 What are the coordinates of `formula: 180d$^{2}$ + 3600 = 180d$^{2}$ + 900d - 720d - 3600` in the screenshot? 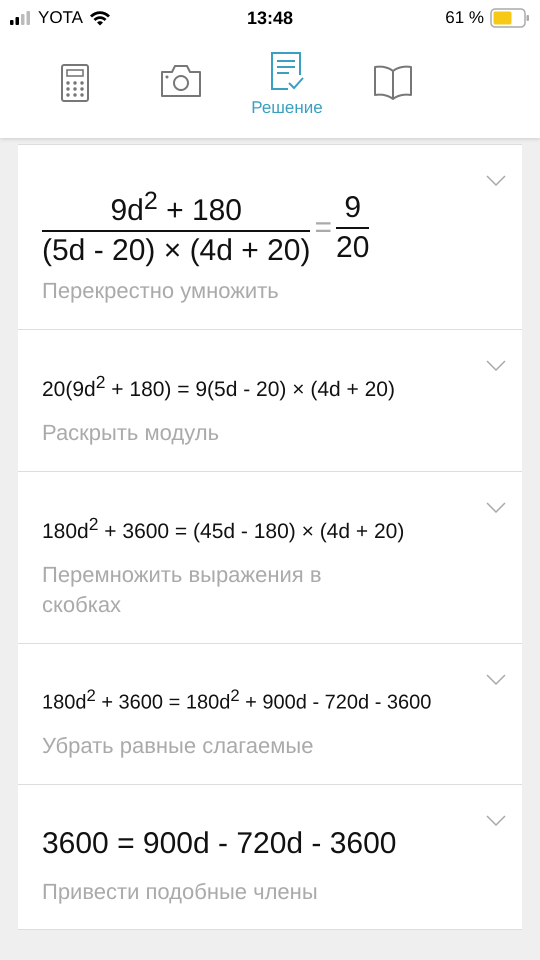 It's located at (237, 700).